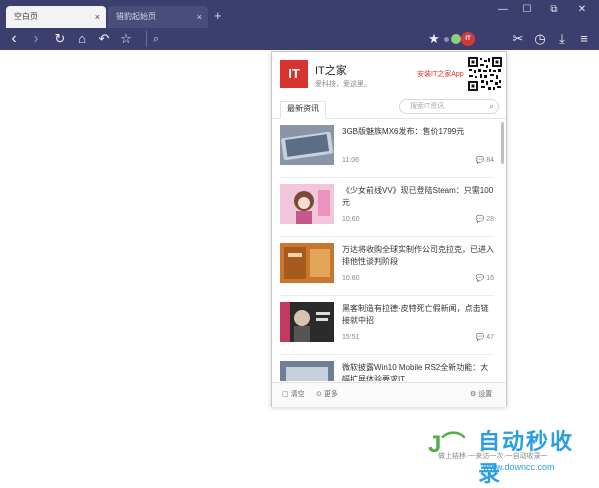 The height and width of the screenshot is (488, 599). What do you see at coordinates (389, 394) in the screenshot?
I see `popup-footer: ▢ 清空 ⊙ 更多 ⚙ 设置` at bounding box center [389, 394].